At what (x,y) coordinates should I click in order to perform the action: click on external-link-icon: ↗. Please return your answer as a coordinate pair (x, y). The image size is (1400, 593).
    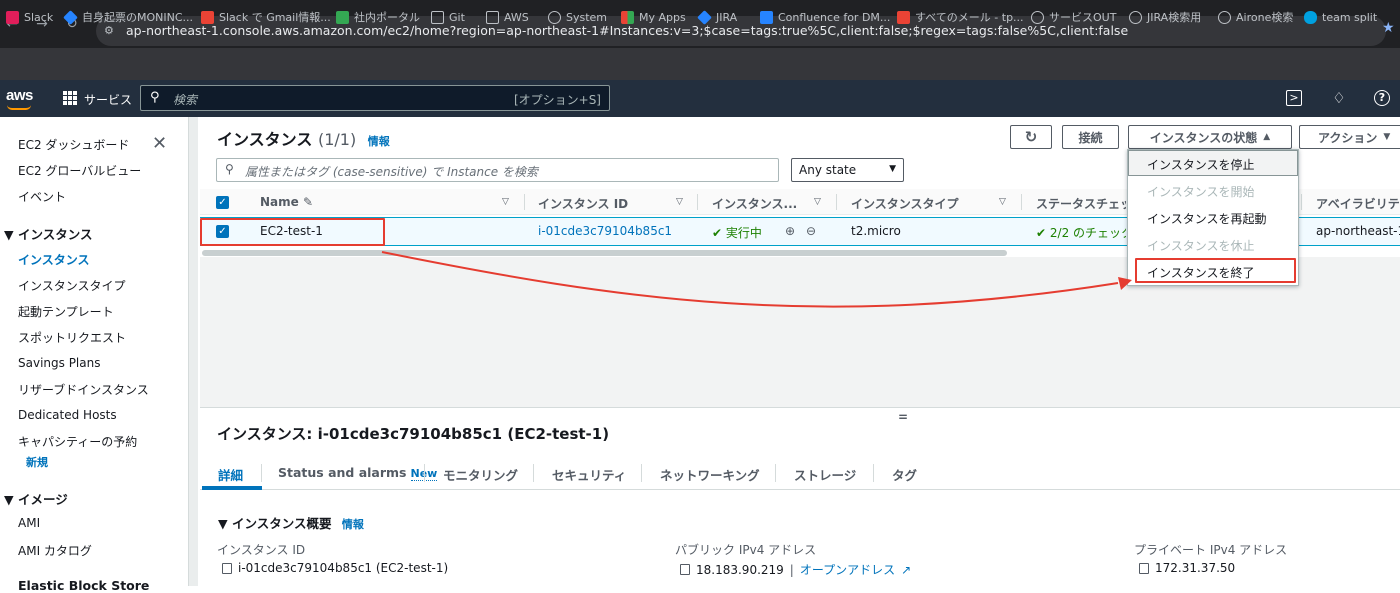
    Looking at the image, I should click on (906, 570).